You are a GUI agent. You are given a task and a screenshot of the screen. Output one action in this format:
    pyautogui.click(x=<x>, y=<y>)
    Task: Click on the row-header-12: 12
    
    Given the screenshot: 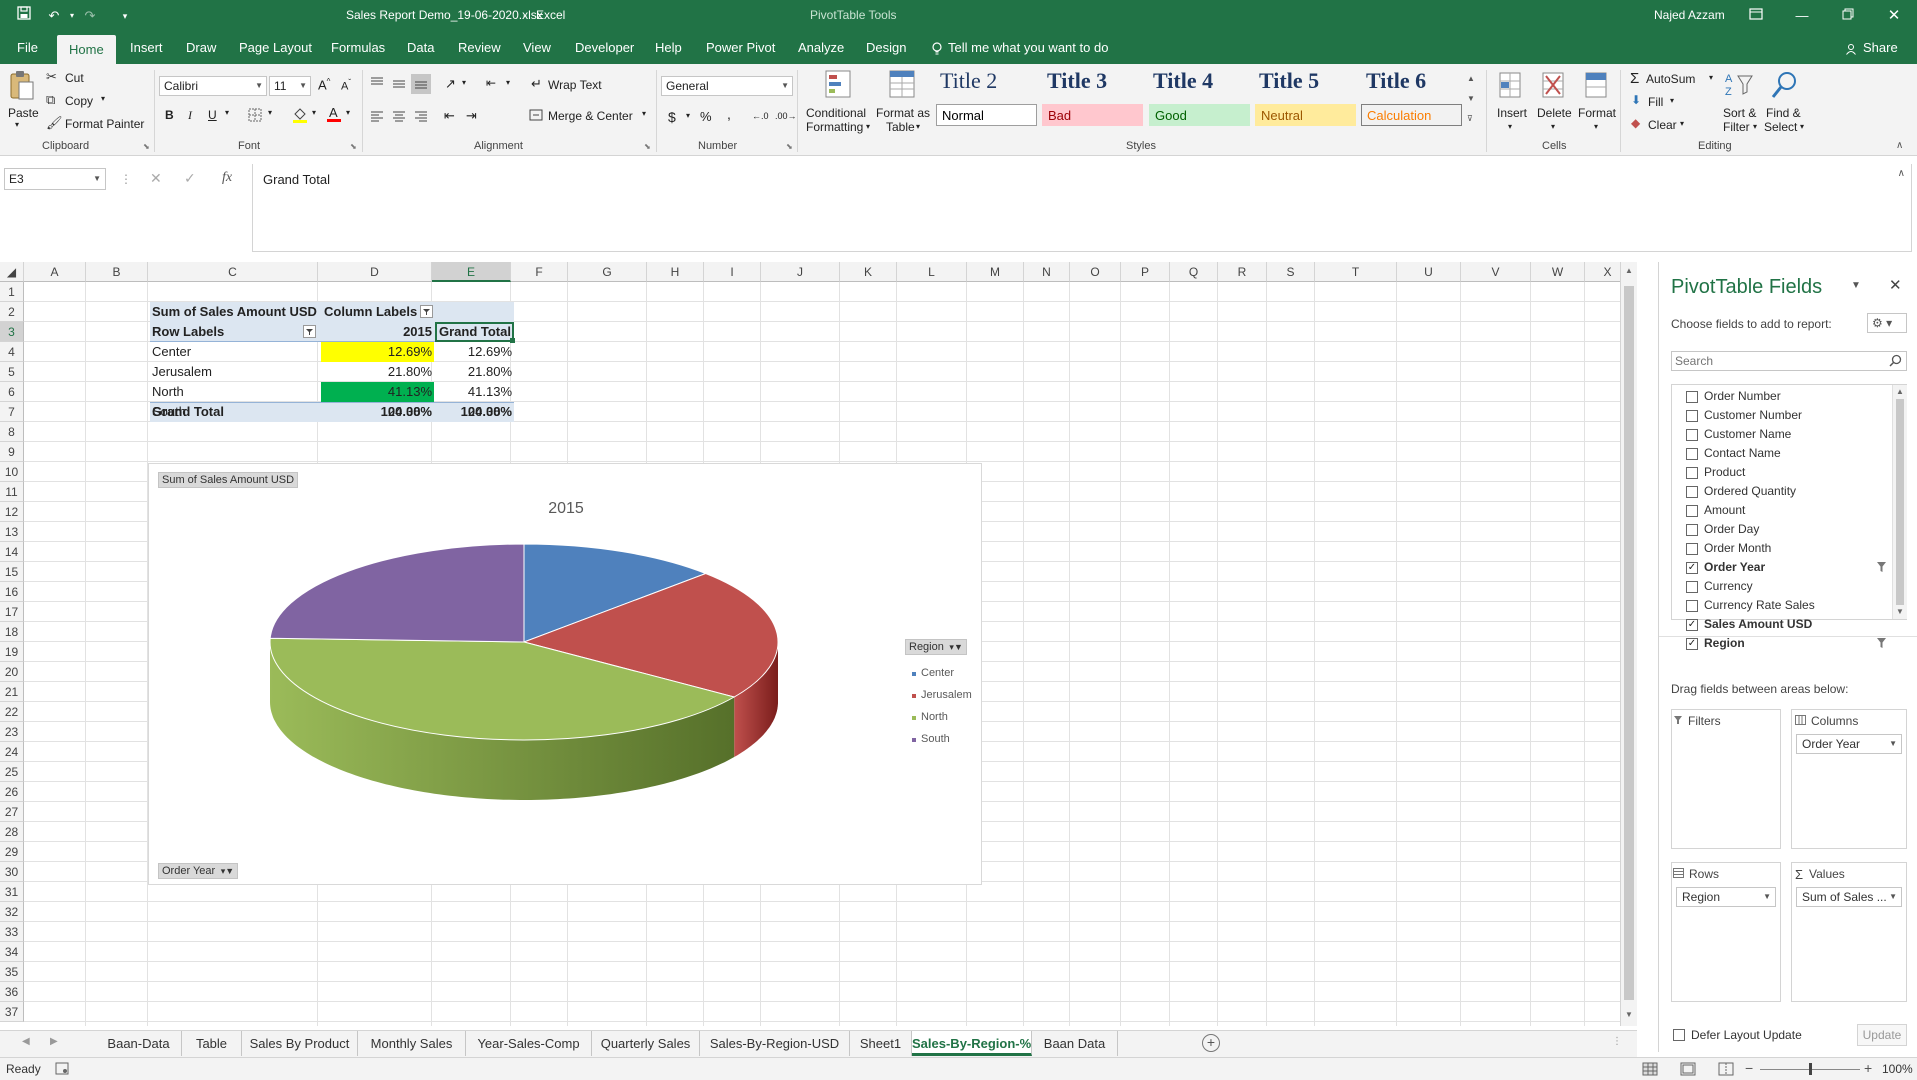 What is the action you would take?
    pyautogui.click(x=12, y=512)
    